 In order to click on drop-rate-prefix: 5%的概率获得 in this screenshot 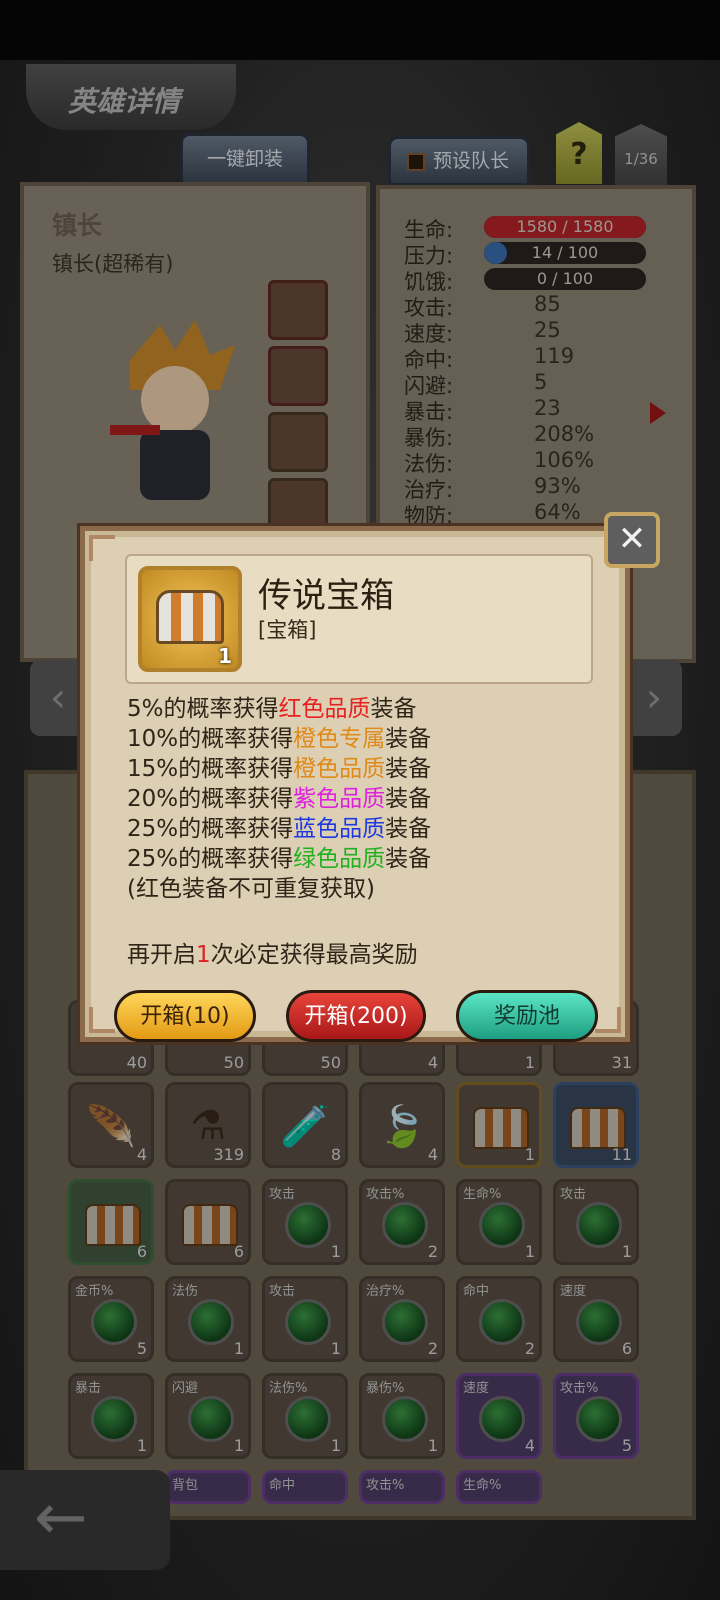, I will do `click(203, 709)`.